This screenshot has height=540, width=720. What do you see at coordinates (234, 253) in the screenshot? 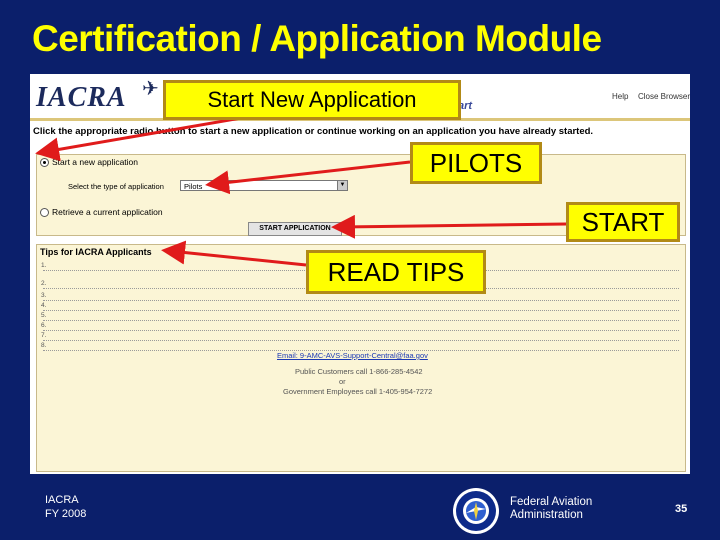
I see `arrow-read-tips` at bounding box center [234, 253].